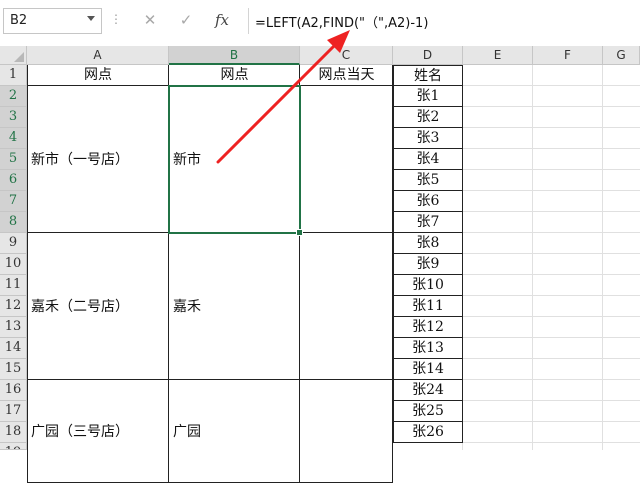 This screenshot has width=640, height=483. Describe the element at coordinates (428, 348) in the screenshot. I see `cell-d14: 张13` at that location.